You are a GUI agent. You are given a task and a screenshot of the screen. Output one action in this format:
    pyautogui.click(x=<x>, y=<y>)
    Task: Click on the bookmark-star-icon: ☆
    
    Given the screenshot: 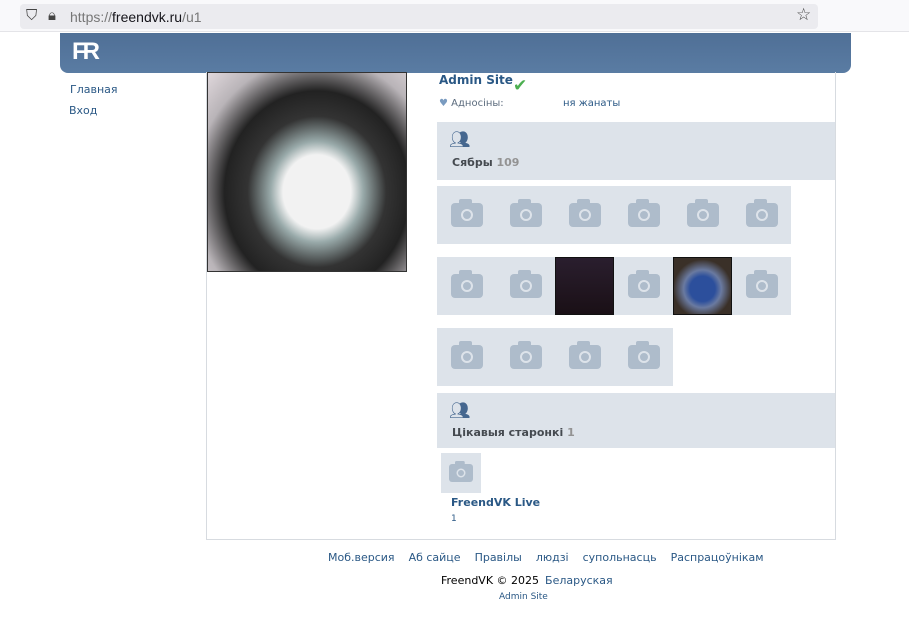 What is the action you would take?
    pyautogui.click(x=803, y=15)
    